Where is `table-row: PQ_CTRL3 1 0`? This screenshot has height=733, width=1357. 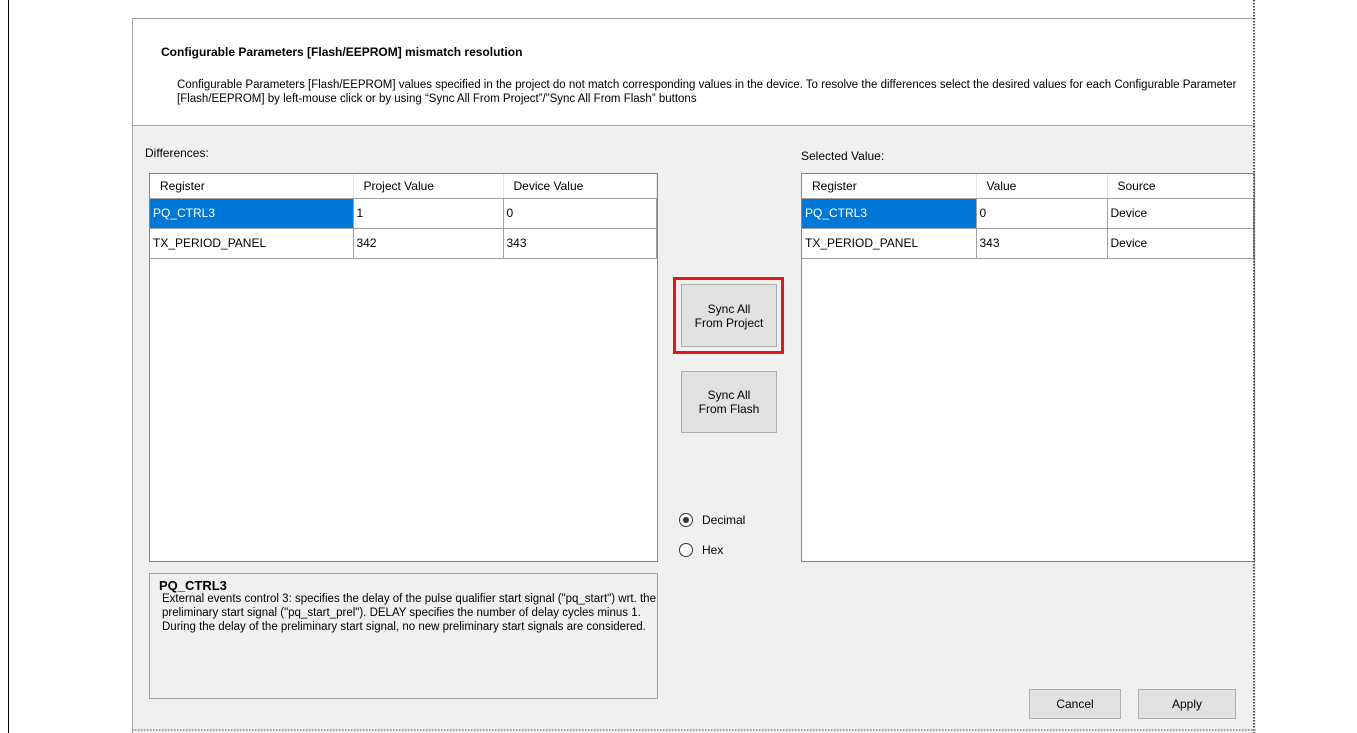
table-row: PQ_CTRL3 1 0 is located at coordinates (403, 213).